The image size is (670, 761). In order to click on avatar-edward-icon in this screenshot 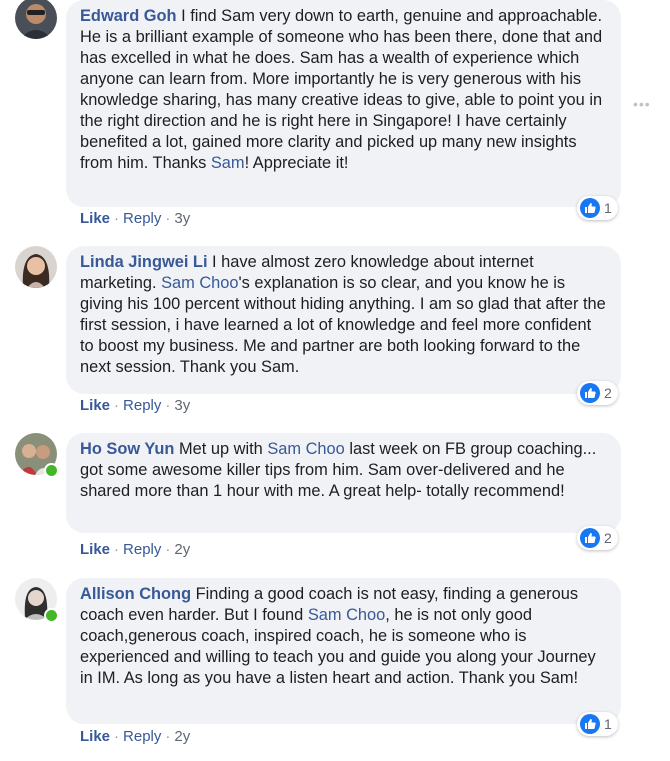, I will do `click(36, 19)`.